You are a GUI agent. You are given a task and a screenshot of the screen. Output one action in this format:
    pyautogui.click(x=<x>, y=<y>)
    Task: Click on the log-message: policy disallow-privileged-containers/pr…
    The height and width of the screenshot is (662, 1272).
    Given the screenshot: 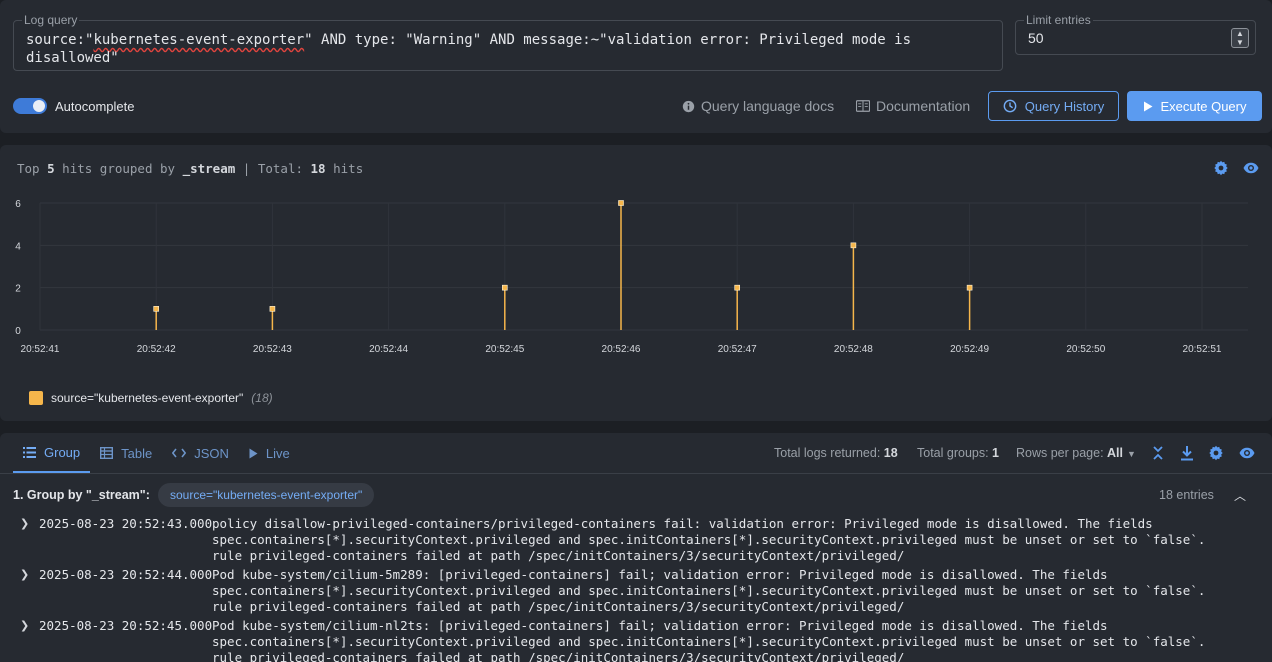 What is the action you would take?
    pyautogui.click(x=709, y=539)
    